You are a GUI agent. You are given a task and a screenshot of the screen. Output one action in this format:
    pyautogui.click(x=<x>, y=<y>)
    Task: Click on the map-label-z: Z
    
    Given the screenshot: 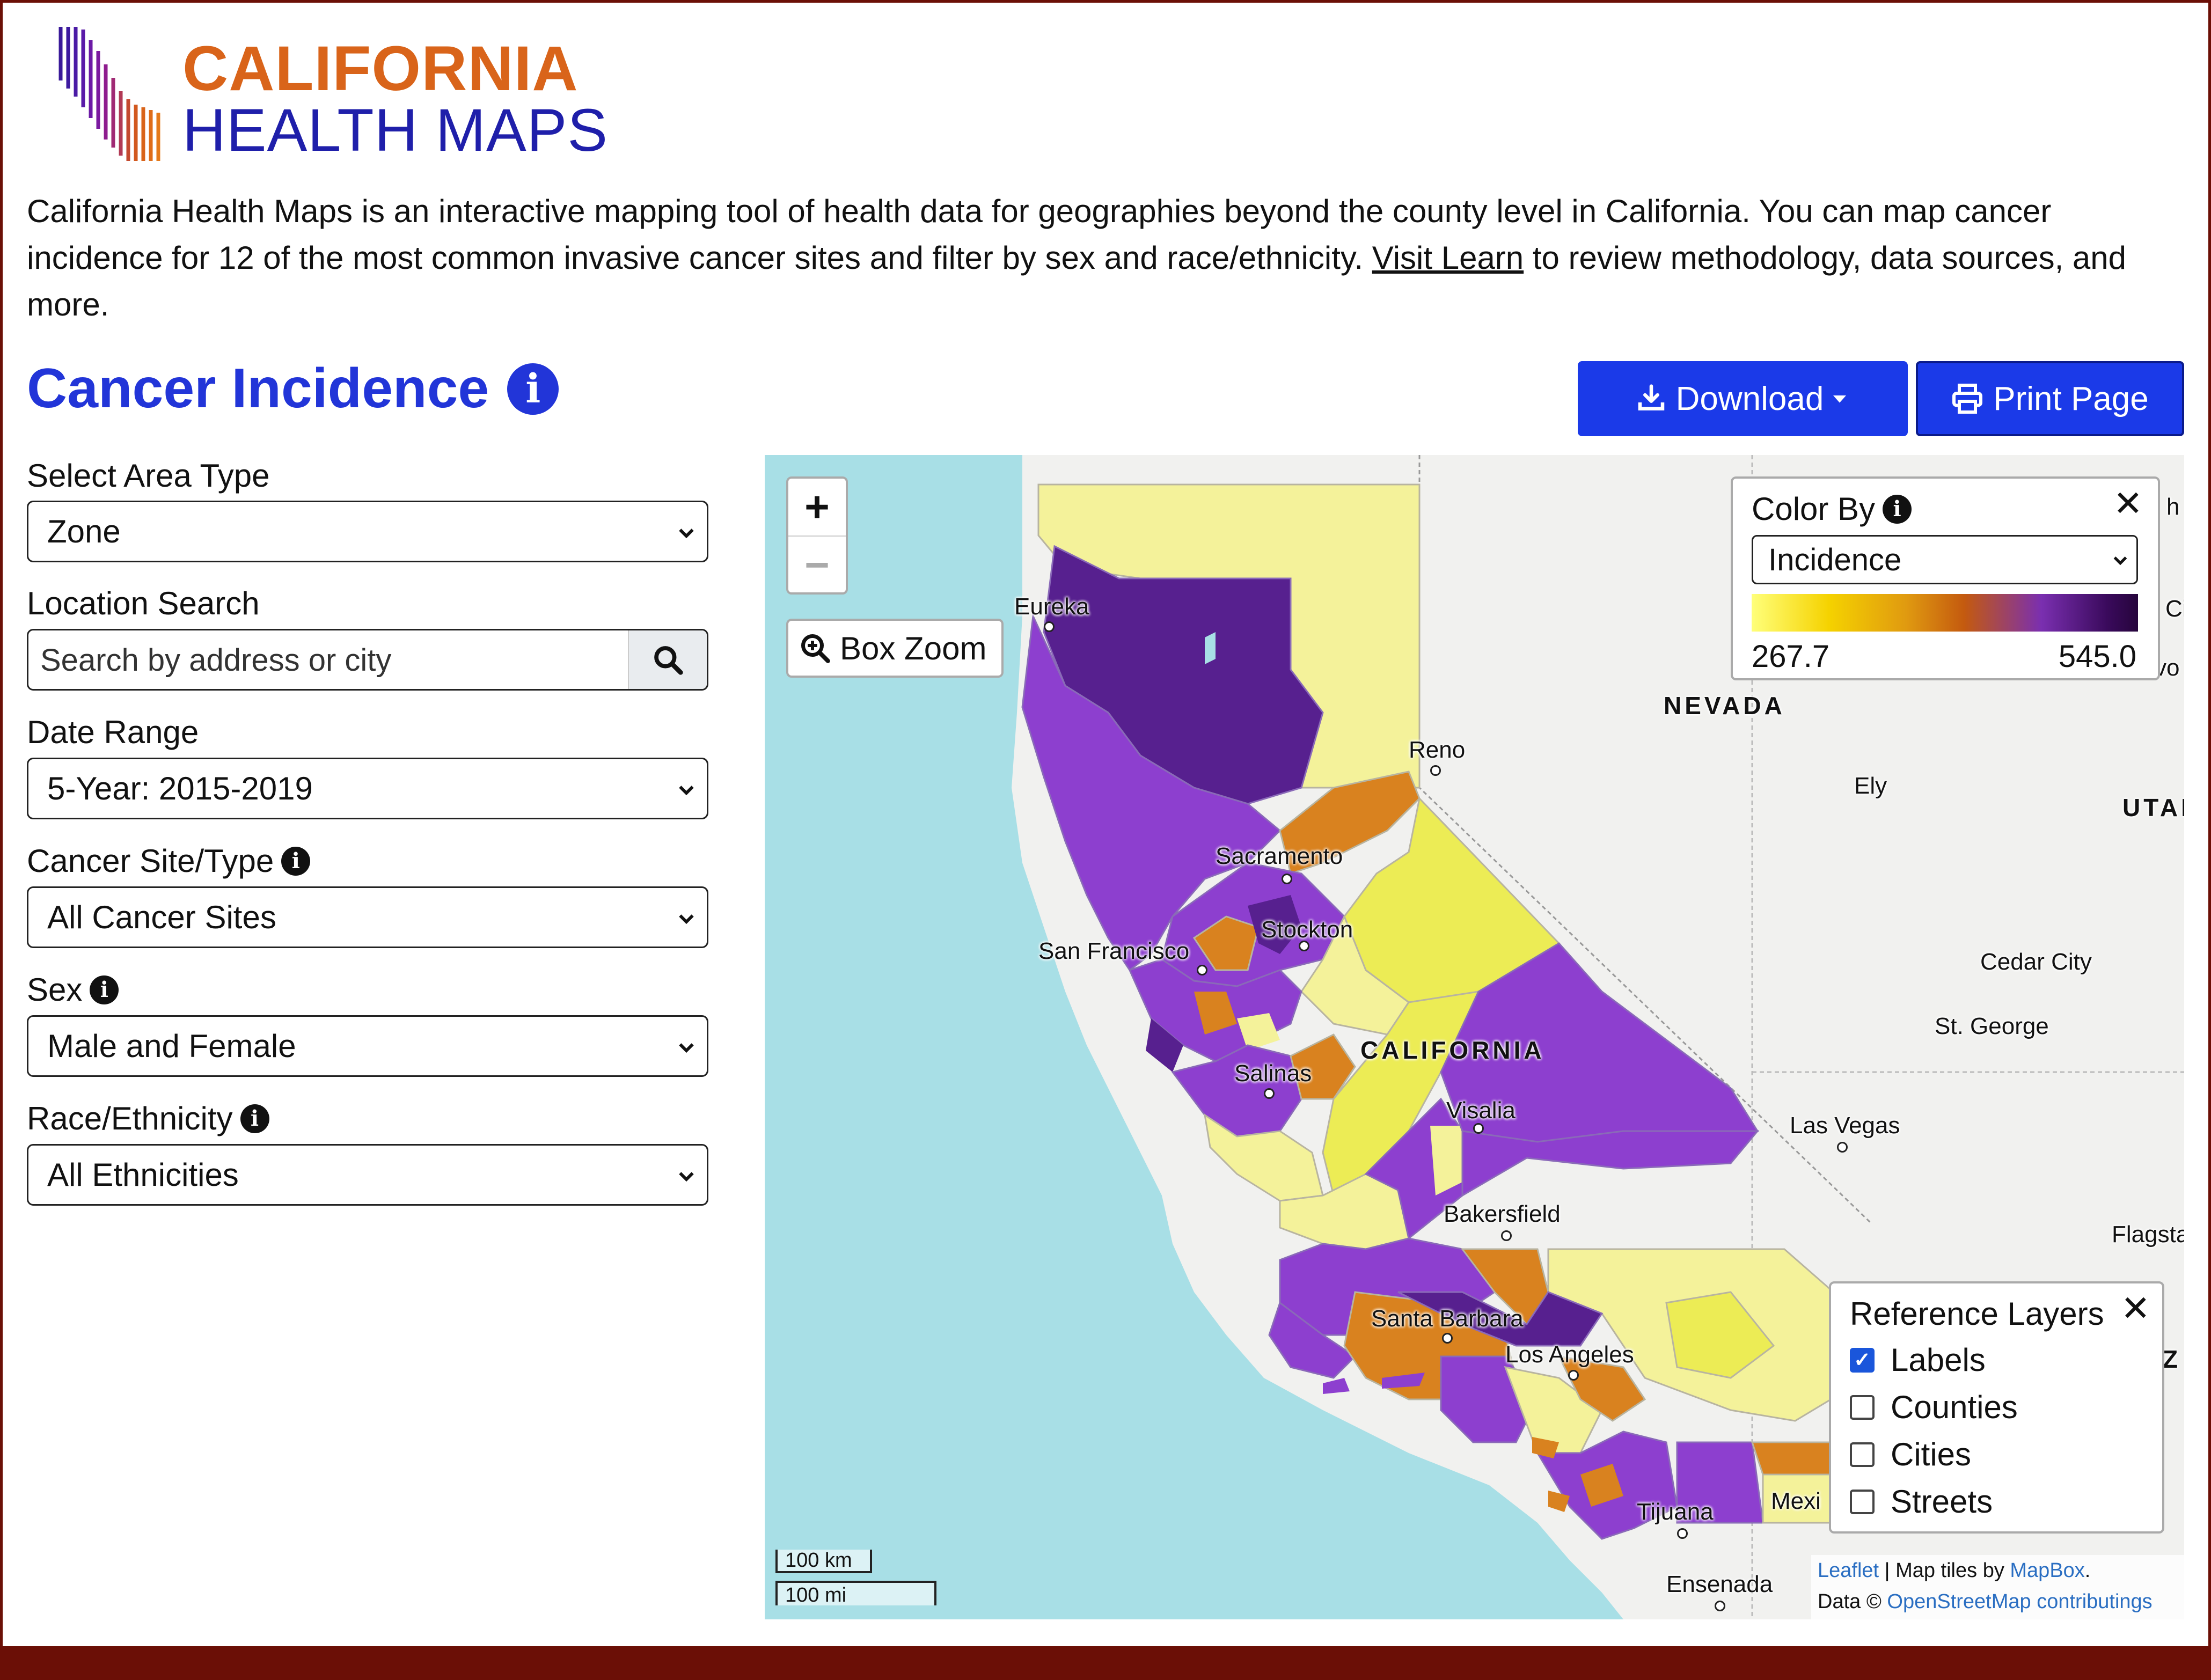 What is the action you would take?
    pyautogui.click(x=2172, y=1359)
    